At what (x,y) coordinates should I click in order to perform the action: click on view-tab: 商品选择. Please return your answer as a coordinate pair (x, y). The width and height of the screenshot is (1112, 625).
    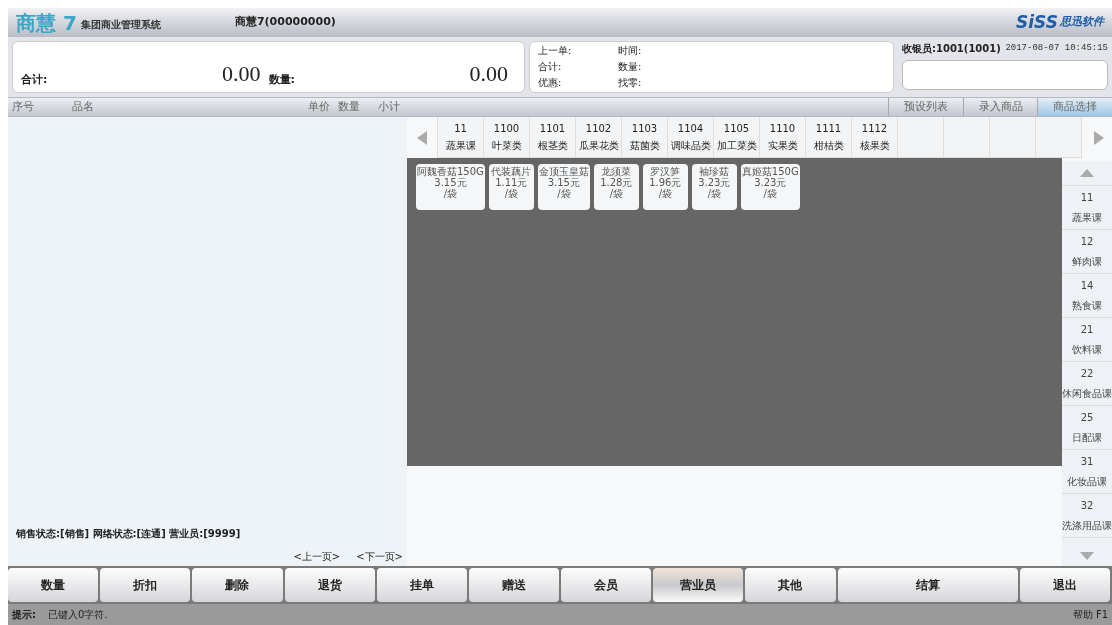
    Looking at the image, I should click on (1074, 107).